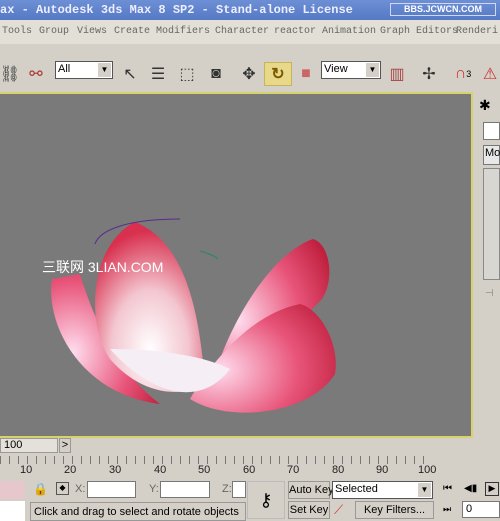  What do you see at coordinates (338, 510) in the screenshot?
I see `default-tangents-icon: ⟋` at bounding box center [338, 510].